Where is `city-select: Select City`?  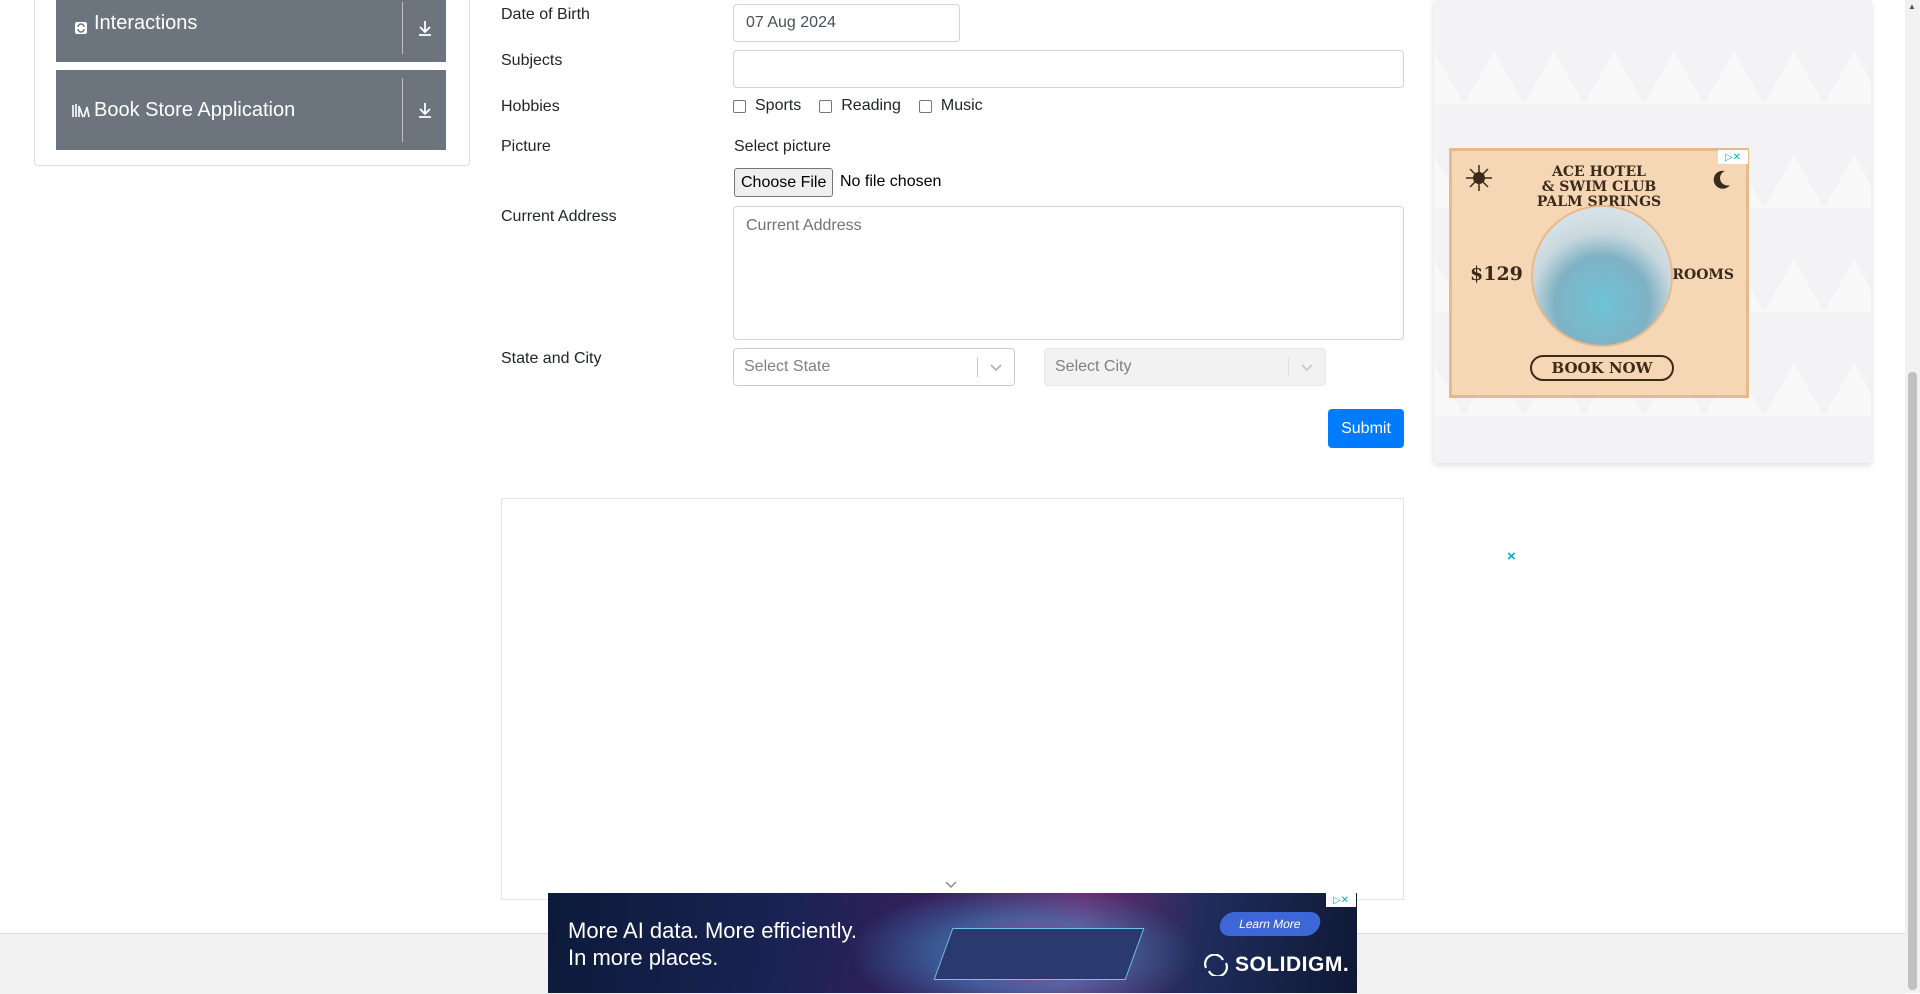 city-select: Select City is located at coordinates (1185, 367).